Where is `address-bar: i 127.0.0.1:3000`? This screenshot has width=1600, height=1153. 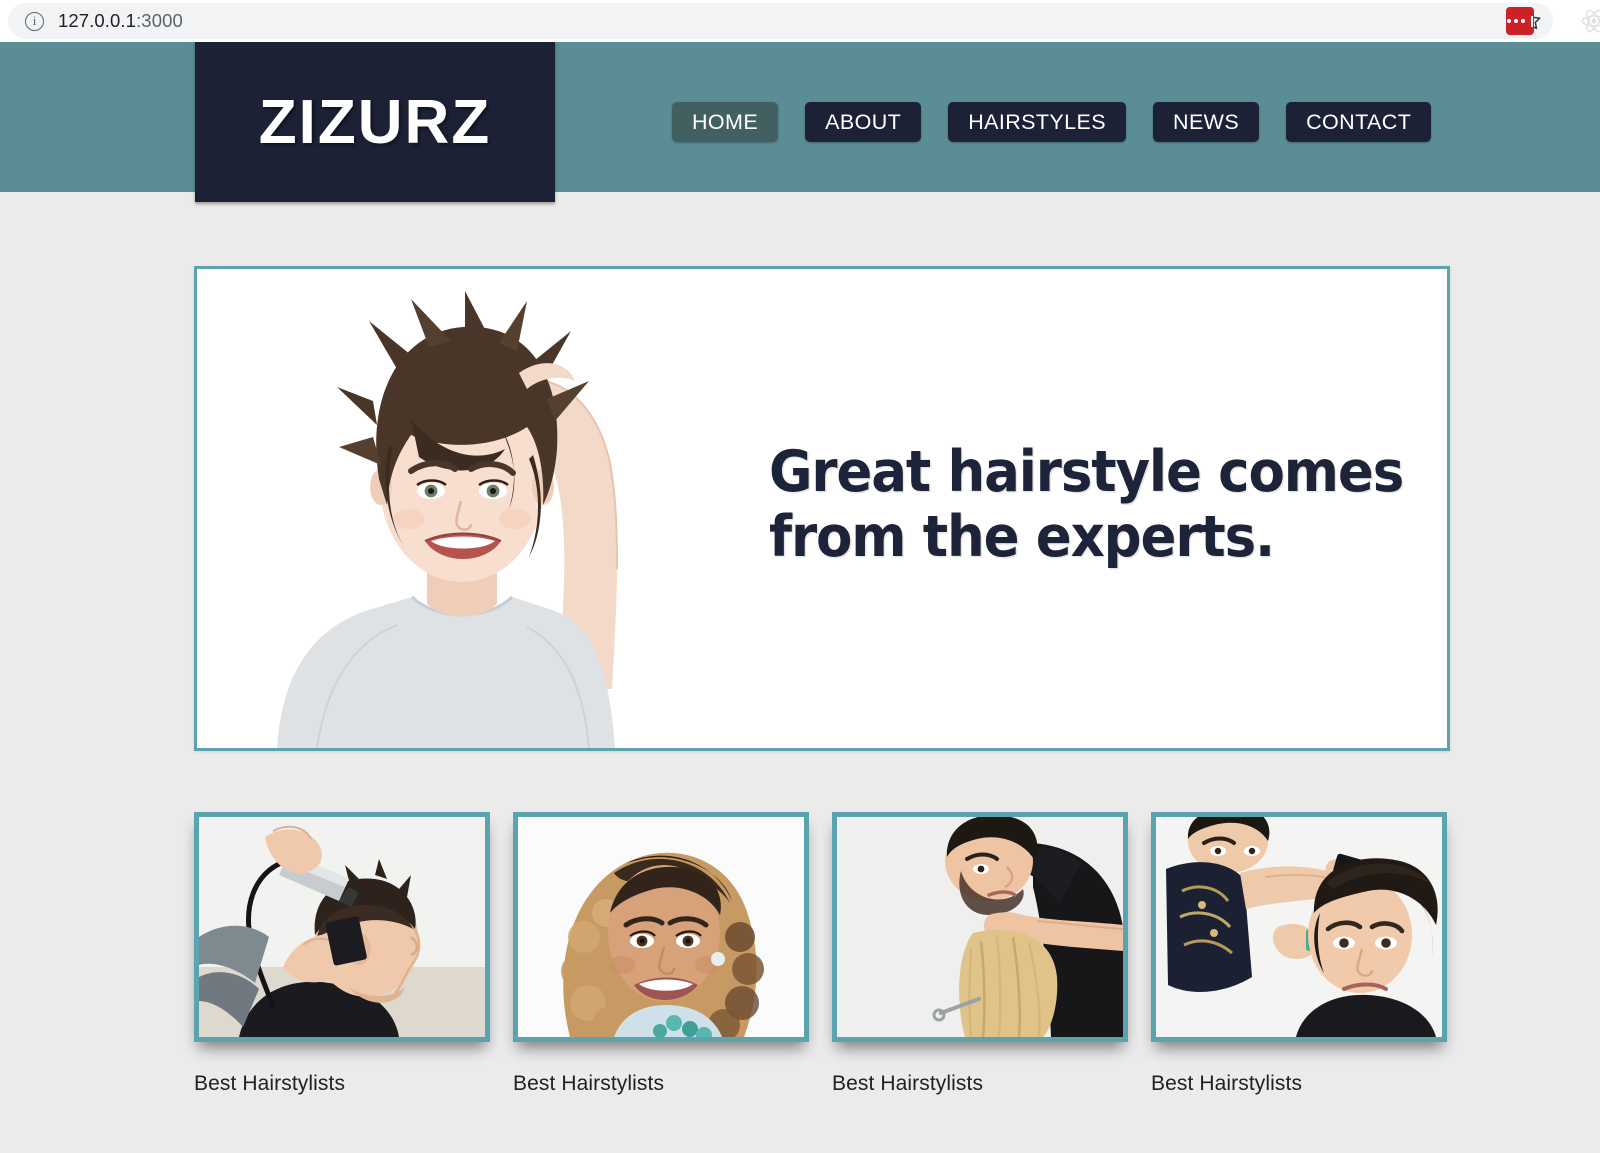
address-bar: i 127.0.0.1:3000 is located at coordinates (780, 21).